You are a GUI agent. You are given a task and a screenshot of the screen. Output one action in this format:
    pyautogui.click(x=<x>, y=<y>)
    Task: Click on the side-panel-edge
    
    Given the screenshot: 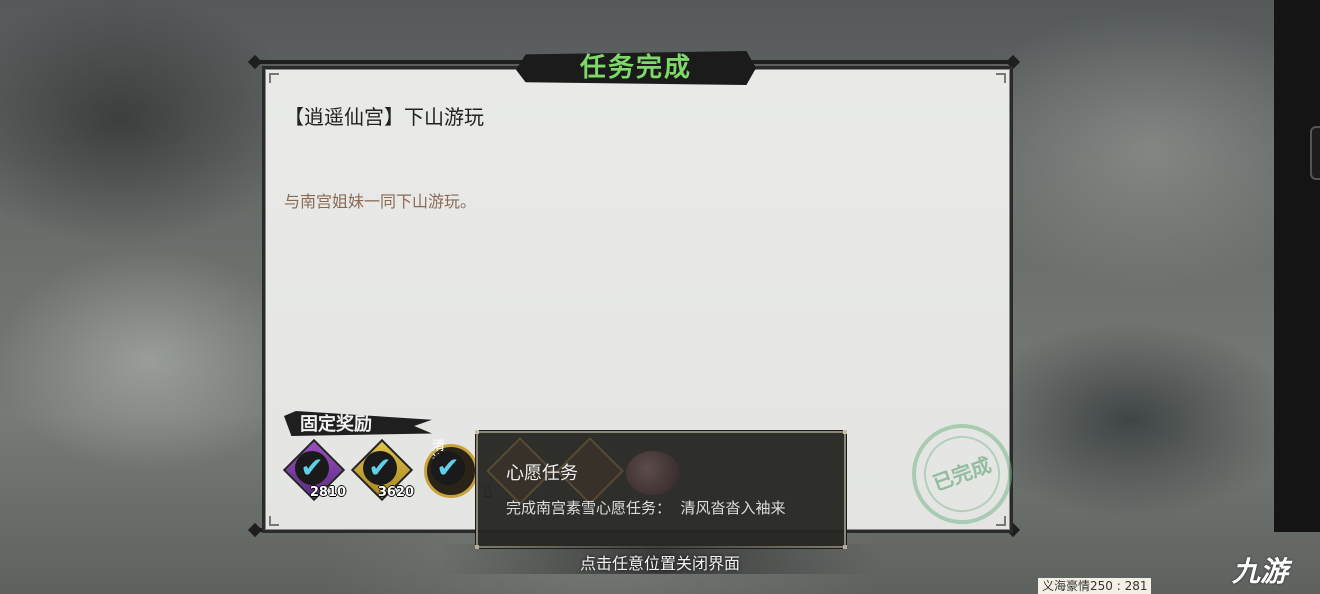 What is the action you would take?
    pyautogui.click(x=1297, y=266)
    